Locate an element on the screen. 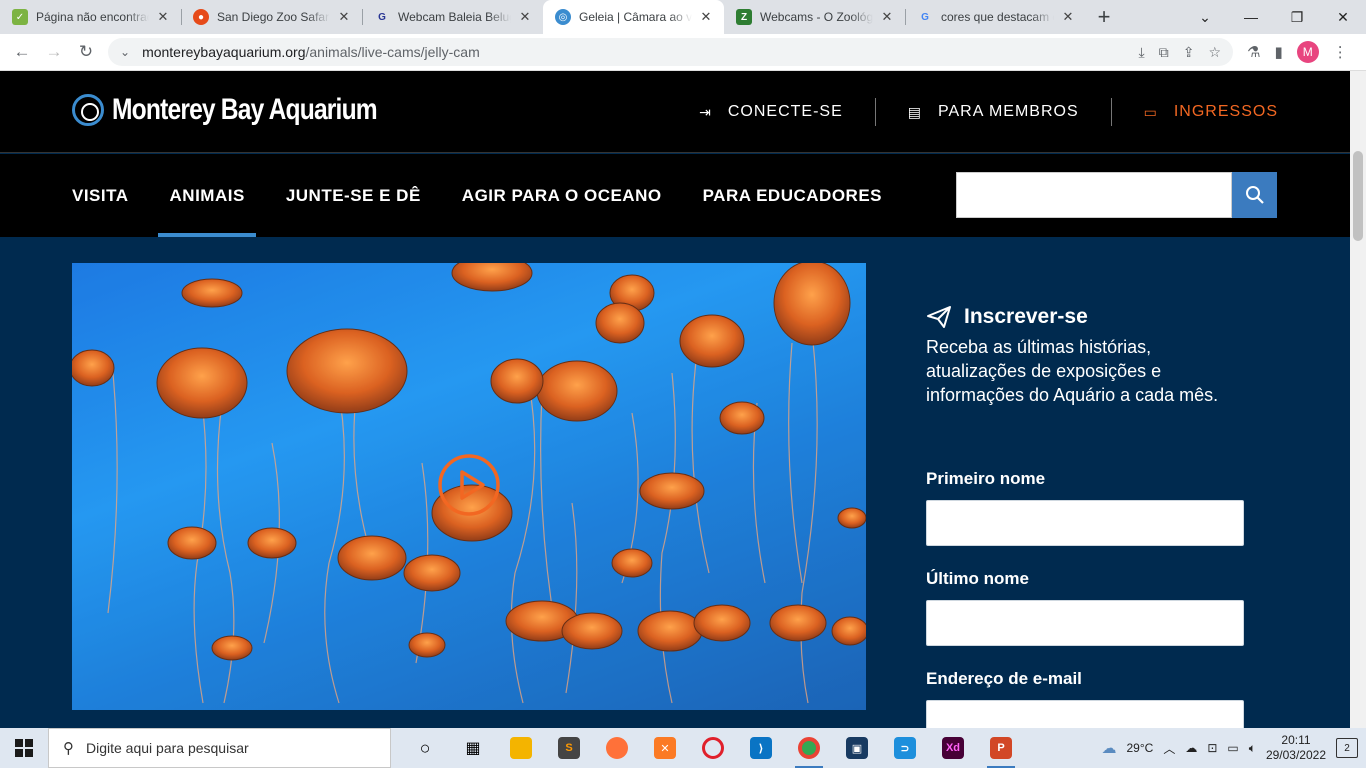 This screenshot has width=1366, height=768. browser-tab-2: ● San Diego Zoo Safari Park ✕ is located at coordinates (271, 17).